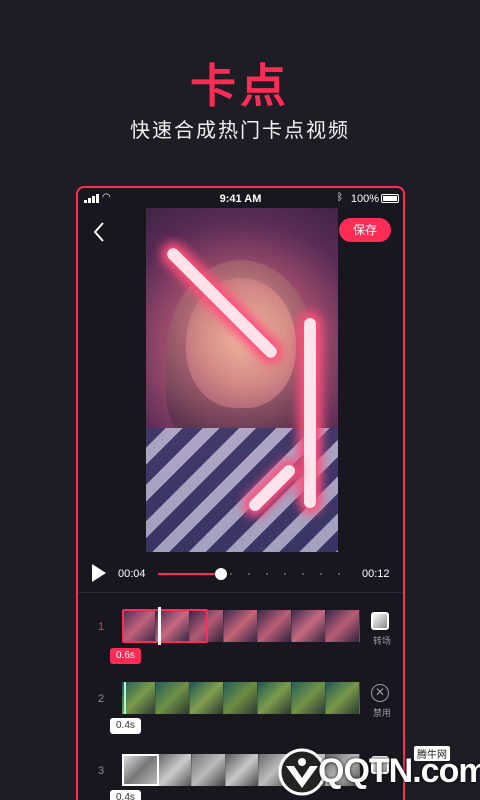 Image resolution: width=480 pixels, height=800 pixels. Describe the element at coordinates (240, 131) in the screenshot. I see `hero-subtitle: 快速合成热门卡点视频` at that location.